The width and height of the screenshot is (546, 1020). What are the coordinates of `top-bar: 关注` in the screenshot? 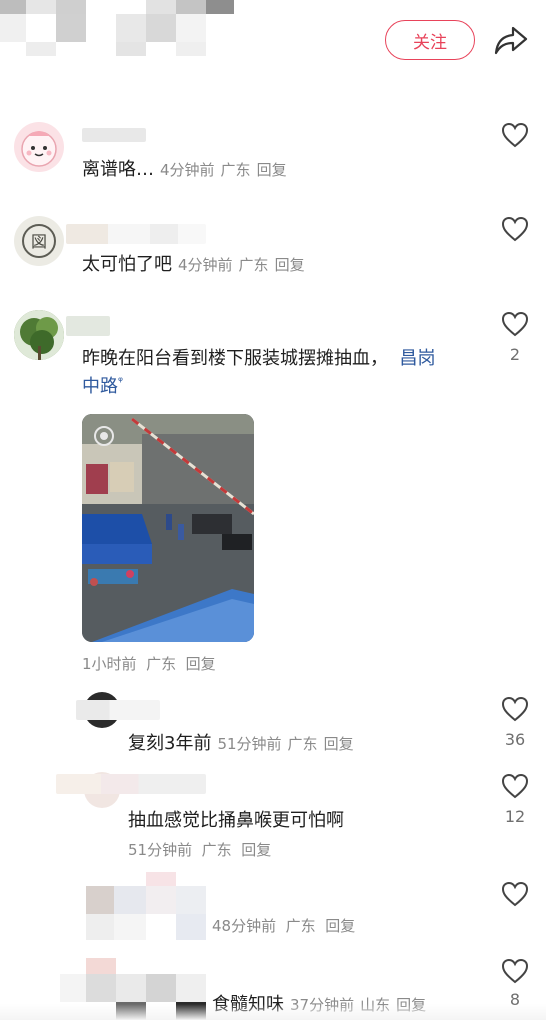 It's located at (273, 45).